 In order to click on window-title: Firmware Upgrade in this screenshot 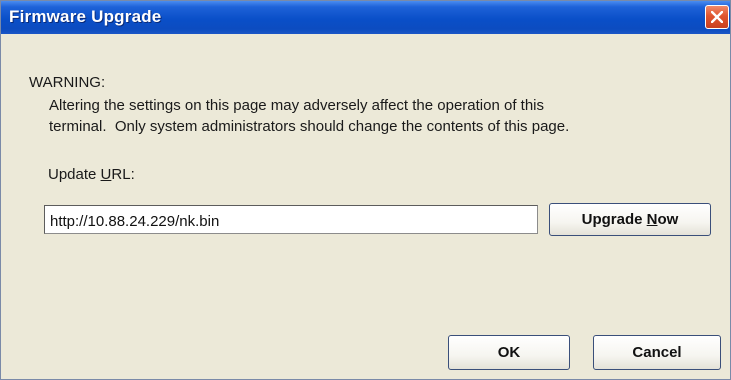, I will do `click(85, 16)`.